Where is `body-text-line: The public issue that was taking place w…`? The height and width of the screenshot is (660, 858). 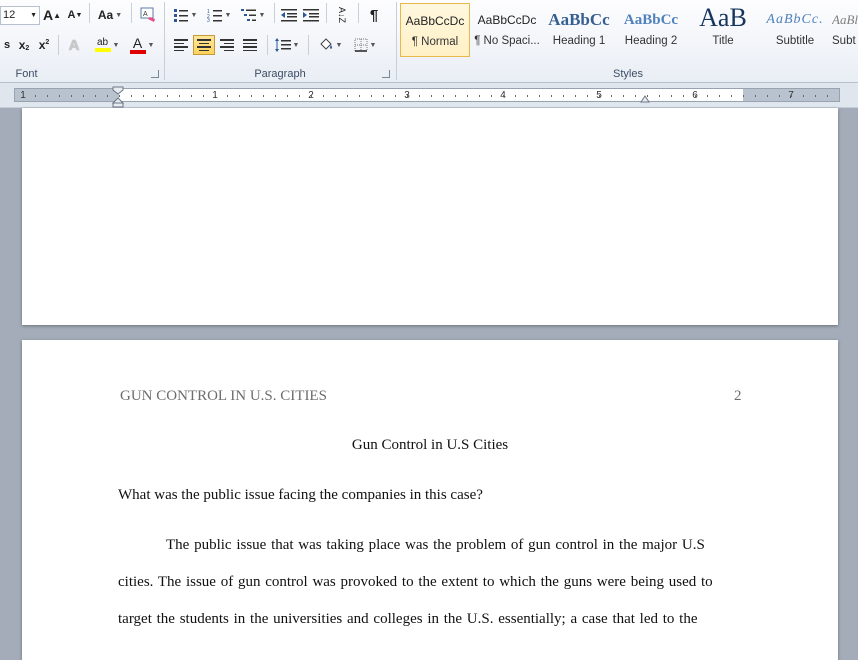
body-text-line: The public issue that was taking place w… is located at coordinates (435, 545).